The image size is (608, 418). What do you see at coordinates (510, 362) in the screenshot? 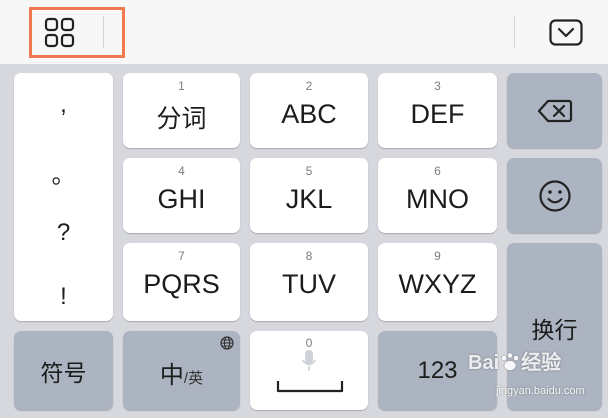
I see `paw-icon` at bounding box center [510, 362].